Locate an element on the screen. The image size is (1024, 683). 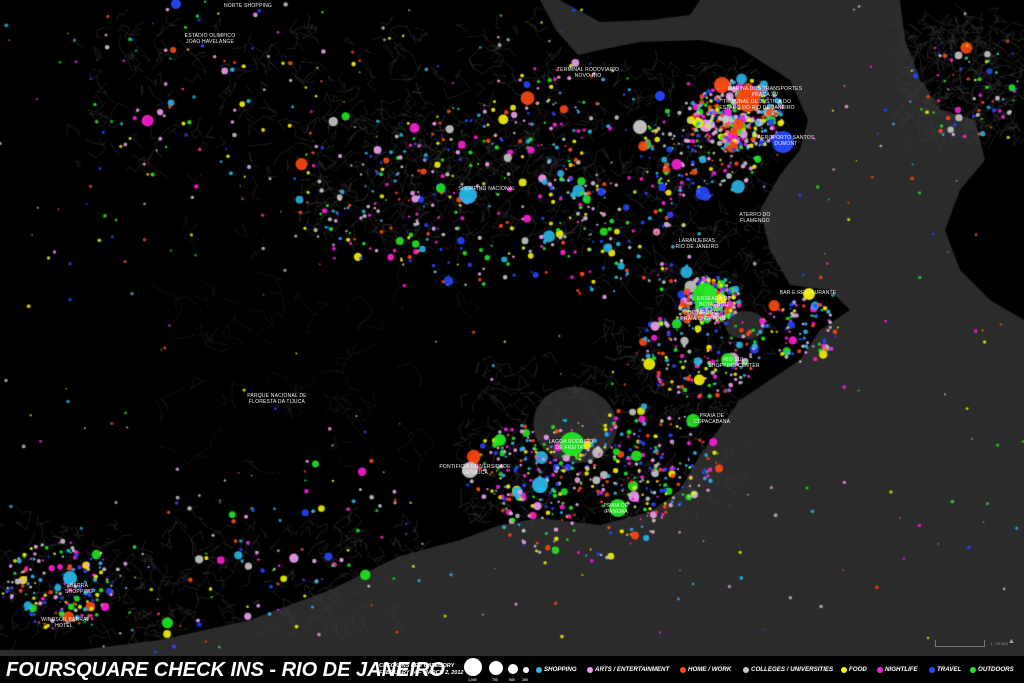
legend-label: OUTDOORS is located at coordinates (996, 669).